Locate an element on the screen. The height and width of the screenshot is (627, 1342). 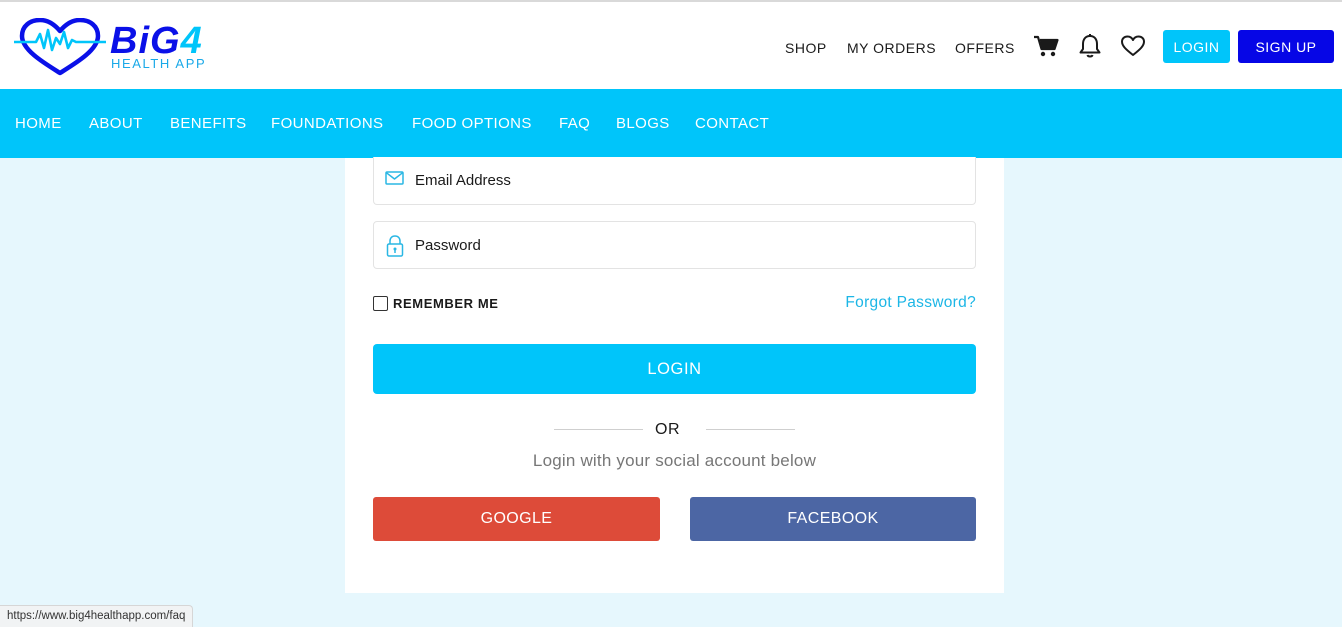
nav-item-blogs: BLOGS is located at coordinates (643, 123).